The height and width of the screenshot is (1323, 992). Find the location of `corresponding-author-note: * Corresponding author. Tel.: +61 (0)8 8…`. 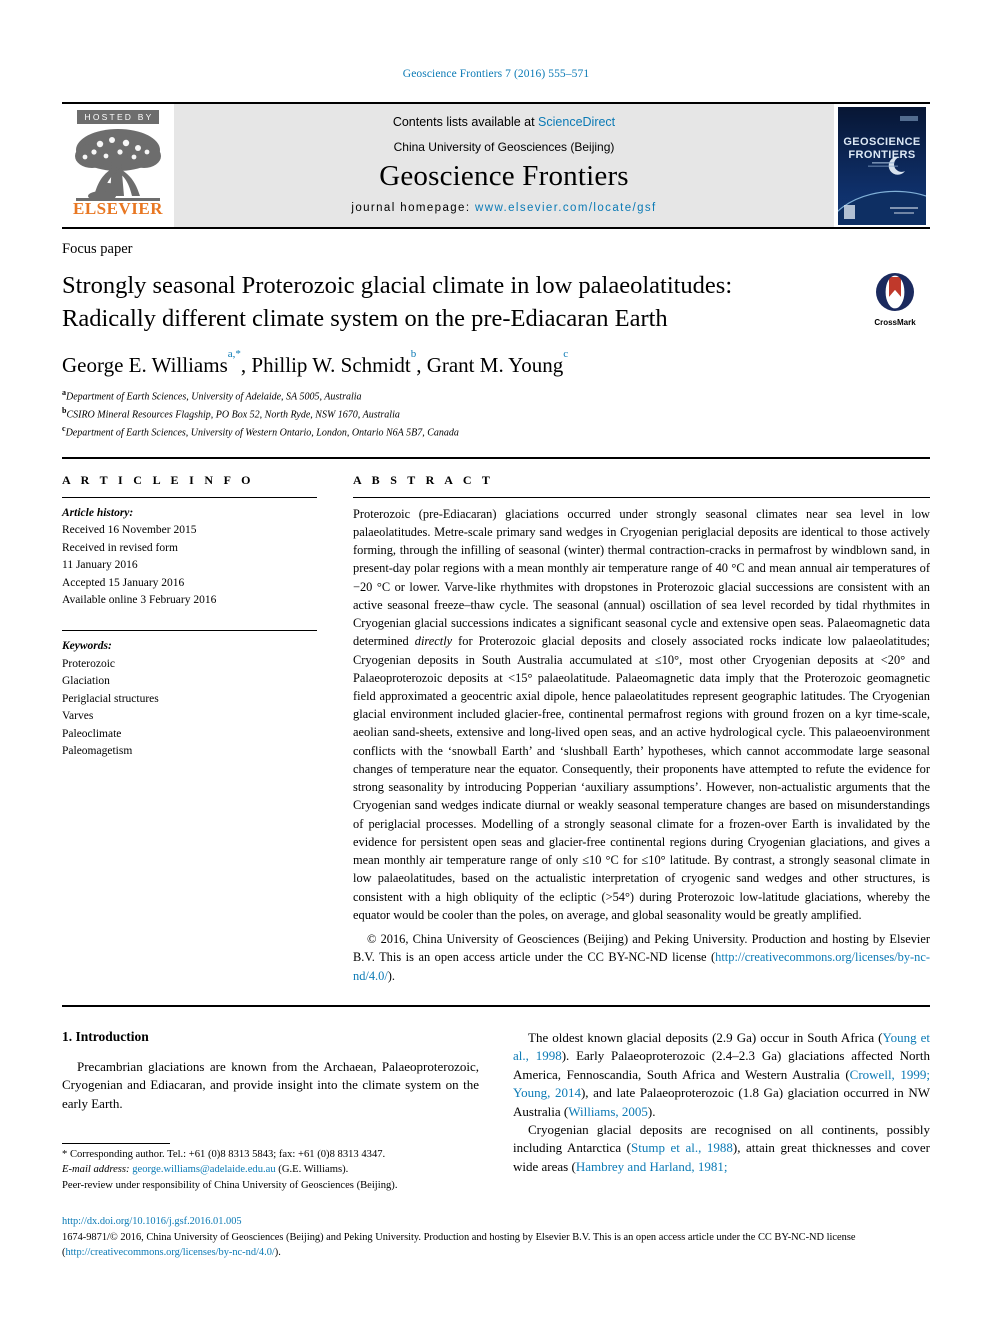

corresponding-author-note: * Corresponding author. Tel.: +61 (0)8 8… is located at coordinates (224, 1154).